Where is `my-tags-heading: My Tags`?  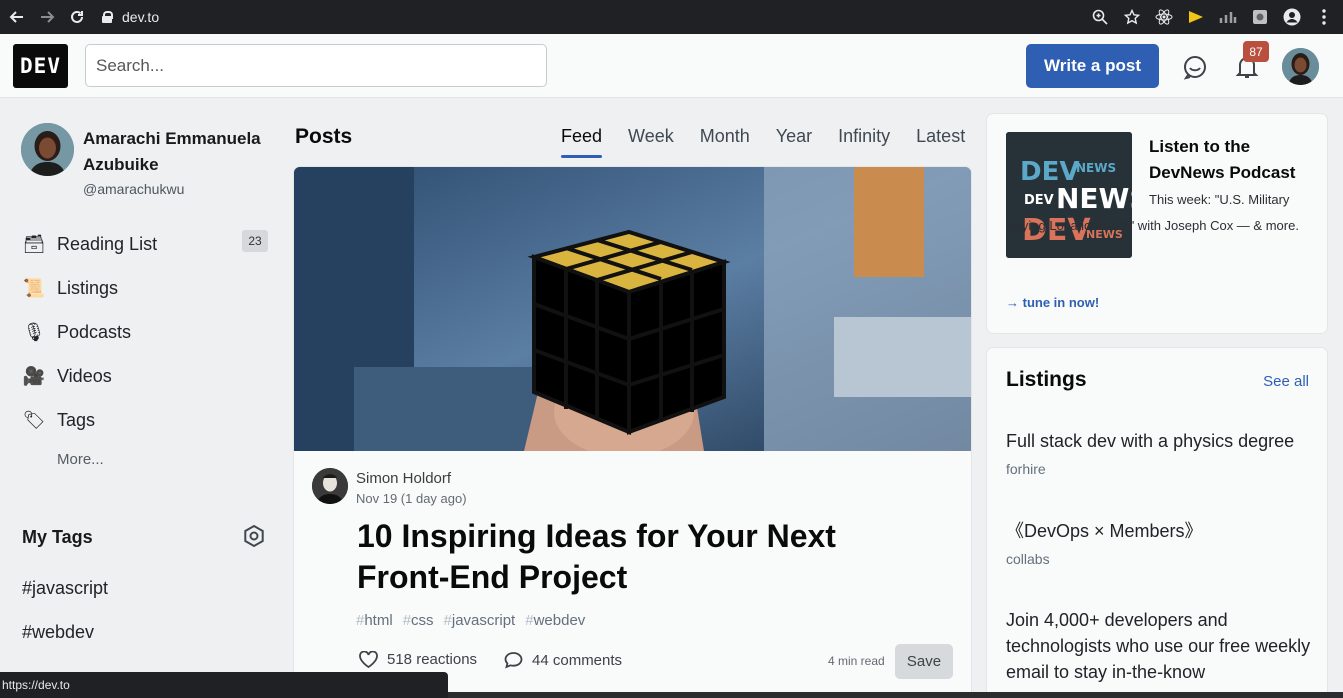 my-tags-heading: My Tags is located at coordinates (57, 537).